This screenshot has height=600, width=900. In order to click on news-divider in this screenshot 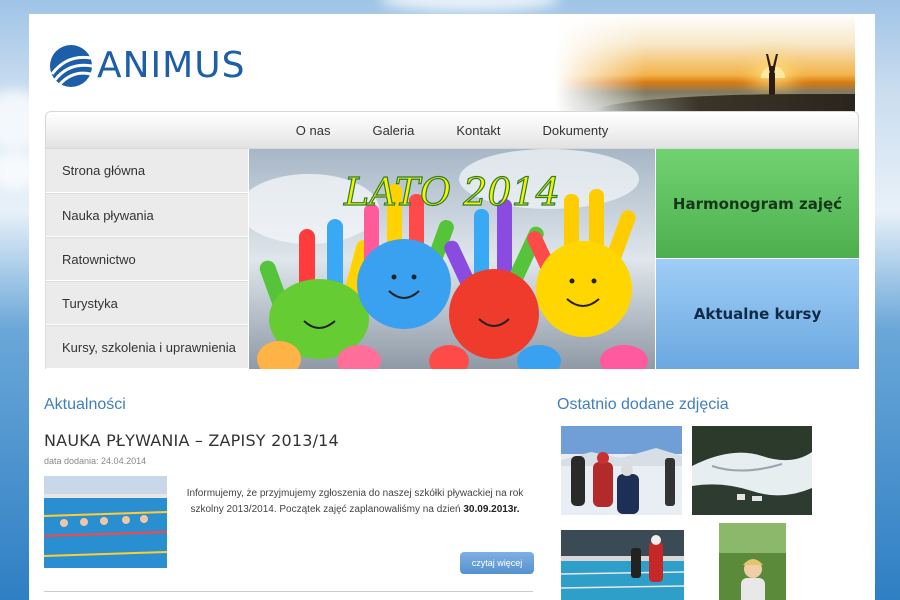, I will do `click(288, 591)`.